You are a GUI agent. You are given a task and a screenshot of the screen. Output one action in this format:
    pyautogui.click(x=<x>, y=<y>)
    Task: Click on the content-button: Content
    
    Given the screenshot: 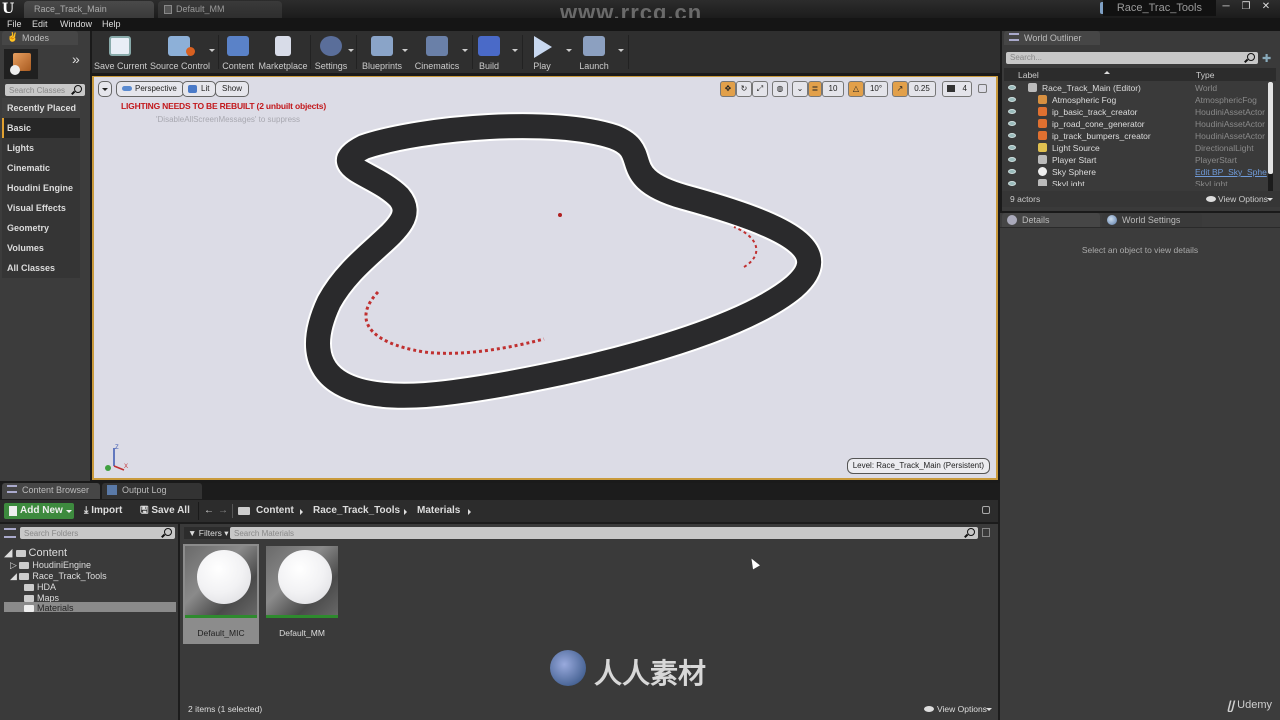 What is the action you would take?
    pyautogui.click(x=238, y=53)
    